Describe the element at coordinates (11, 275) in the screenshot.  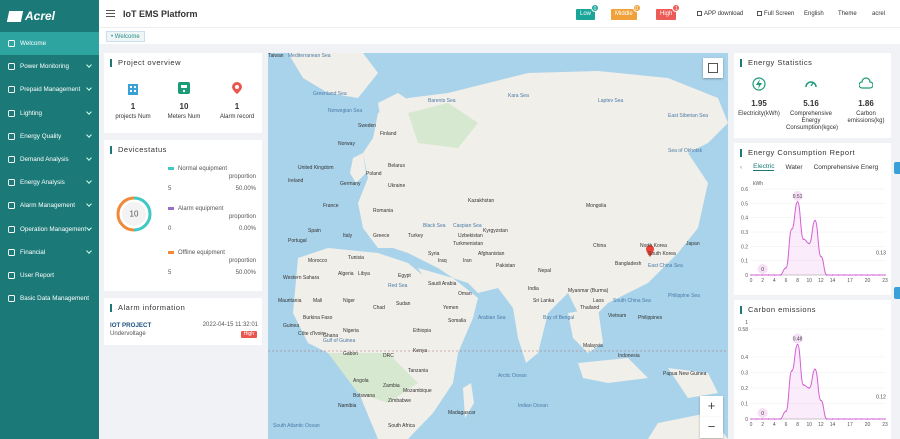
I see `report-icon` at that location.